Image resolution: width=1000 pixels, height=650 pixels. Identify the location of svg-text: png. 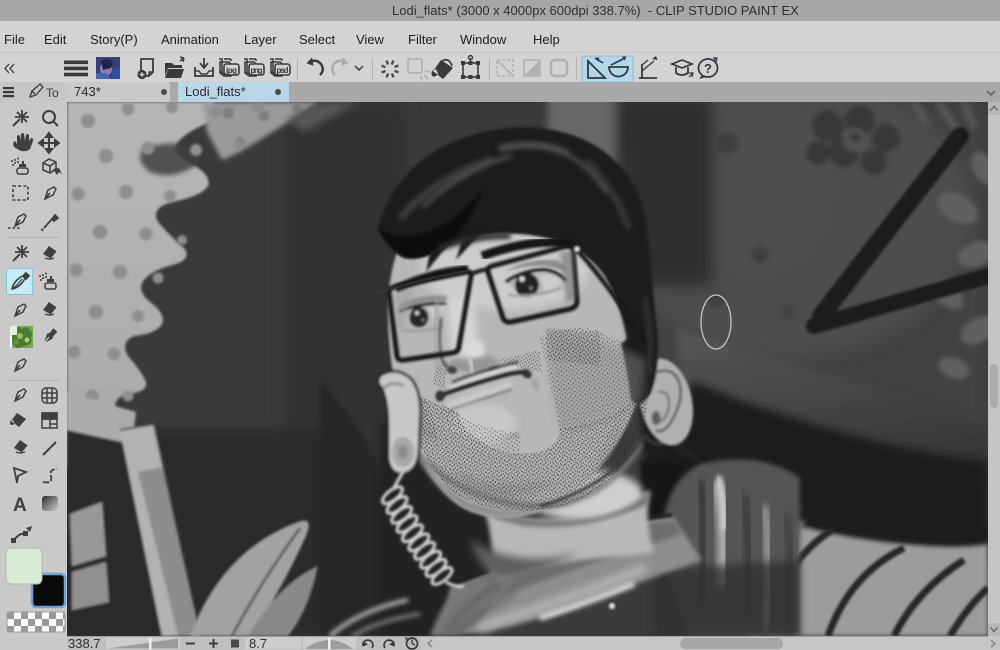
(257, 70).